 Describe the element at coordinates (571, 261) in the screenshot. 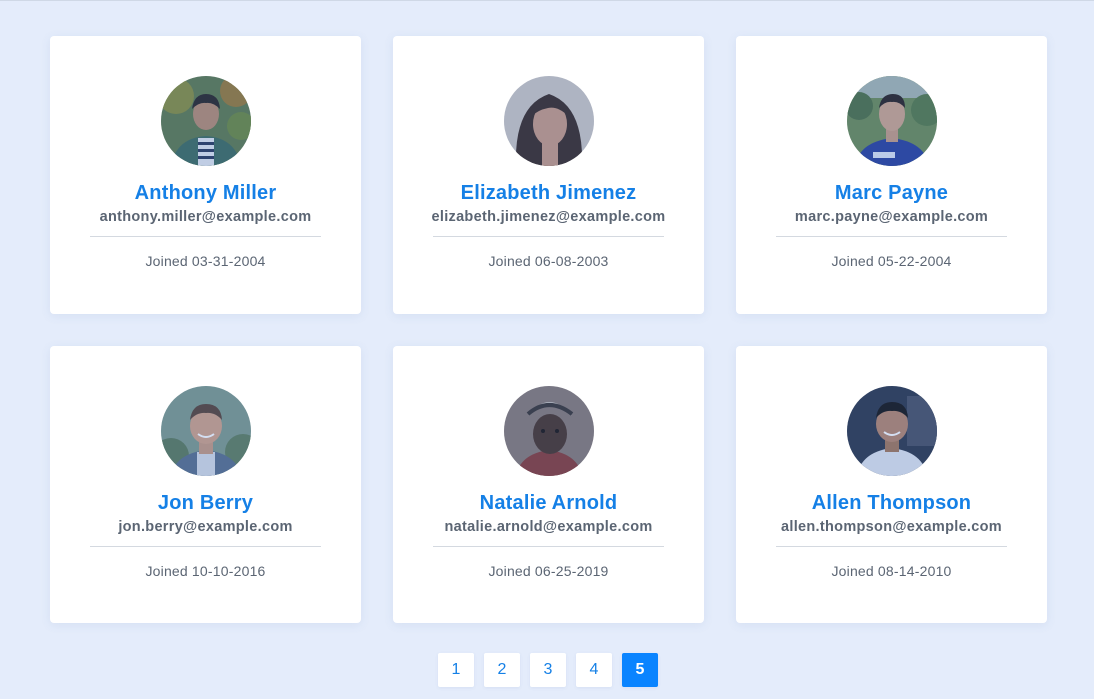

I see `joined-date: 06-08-2003` at that location.